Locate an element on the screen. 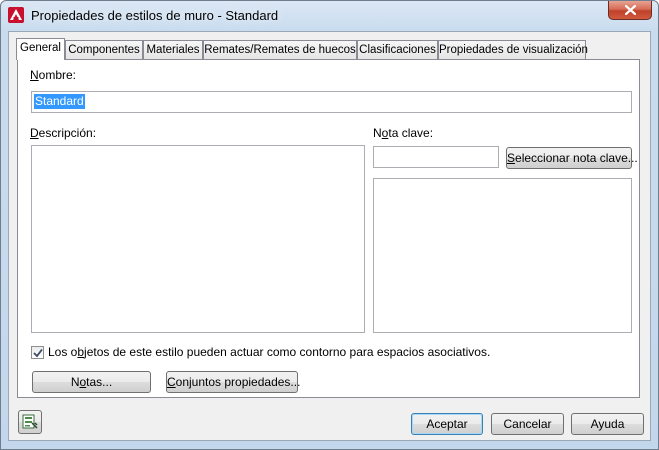  keynote-label: Nota clave: is located at coordinates (403, 133).